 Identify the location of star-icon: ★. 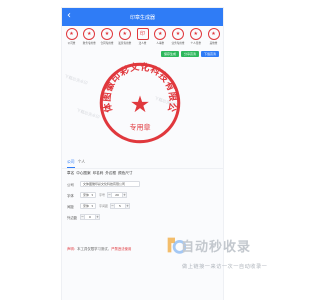
(140, 105).